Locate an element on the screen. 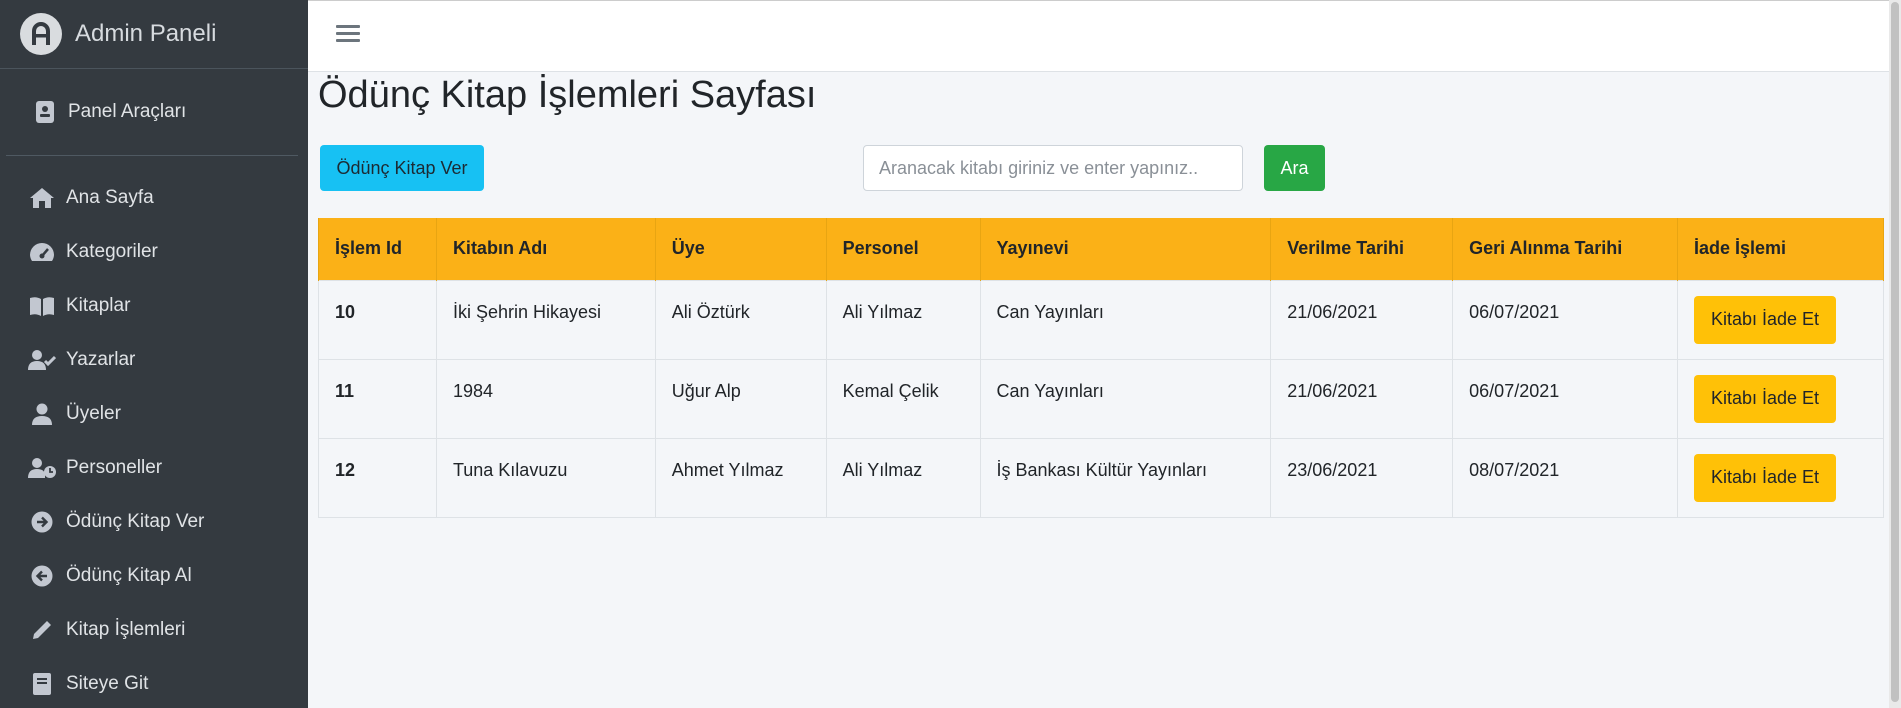 This screenshot has height=708, width=1901. scrollbar-thumb is located at coordinates (1895, 352).